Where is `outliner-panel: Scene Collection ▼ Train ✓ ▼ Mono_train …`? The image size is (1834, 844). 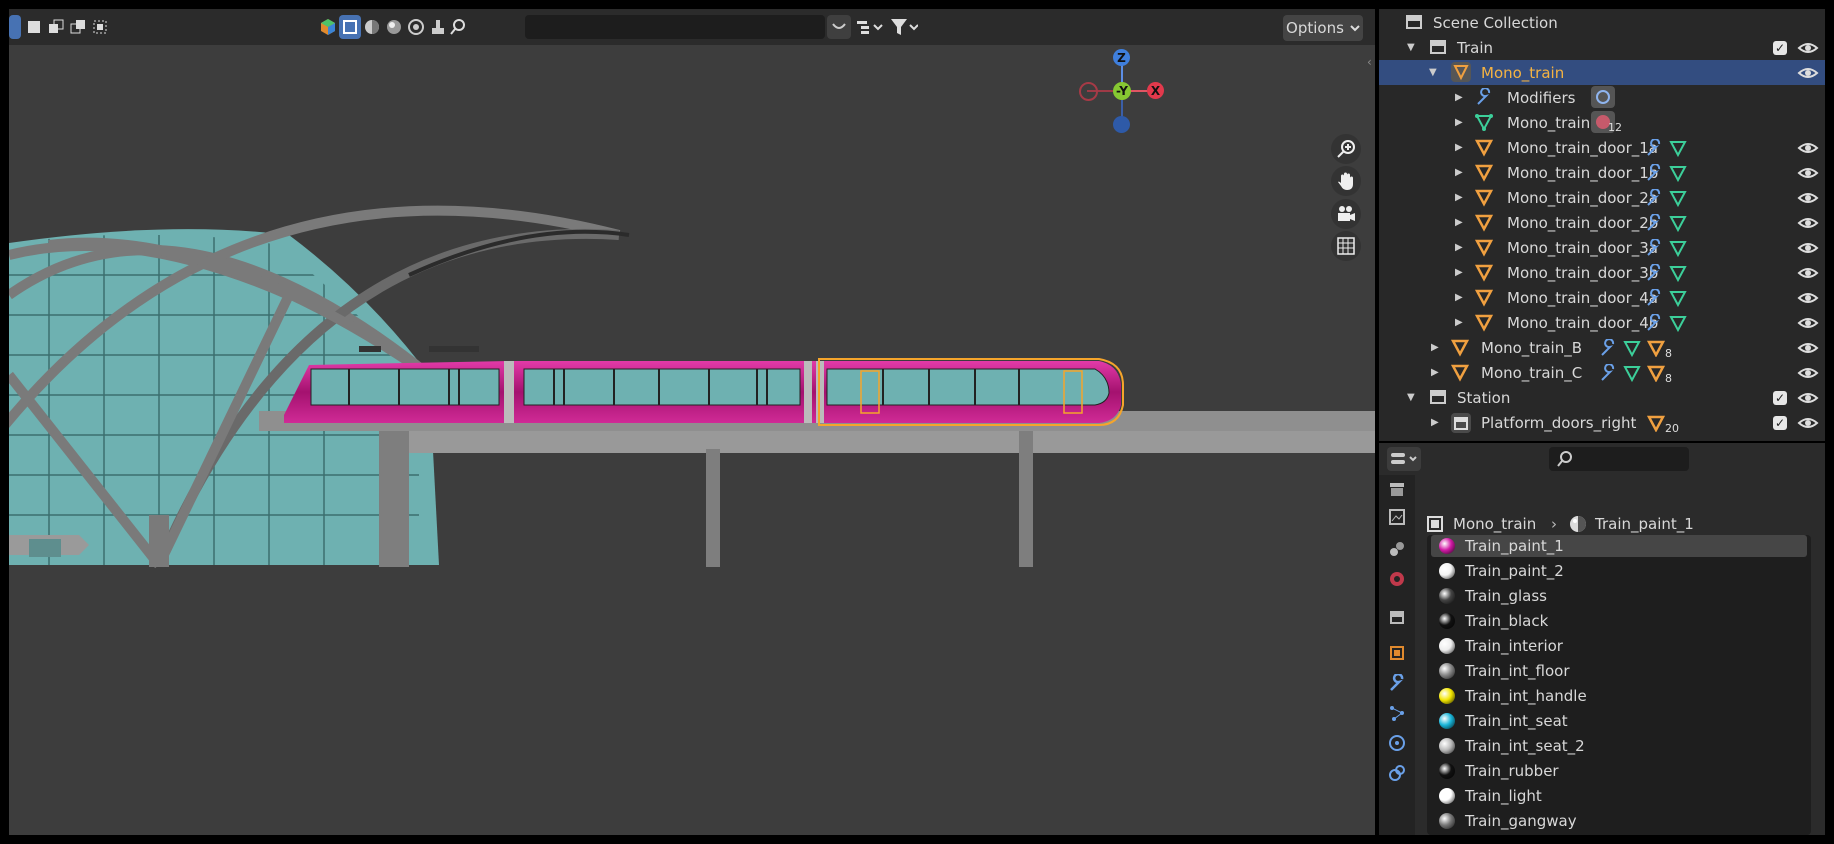 outliner-panel: Scene Collection ▼ Train ✓ ▼ Mono_train … is located at coordinates (1602, 225).